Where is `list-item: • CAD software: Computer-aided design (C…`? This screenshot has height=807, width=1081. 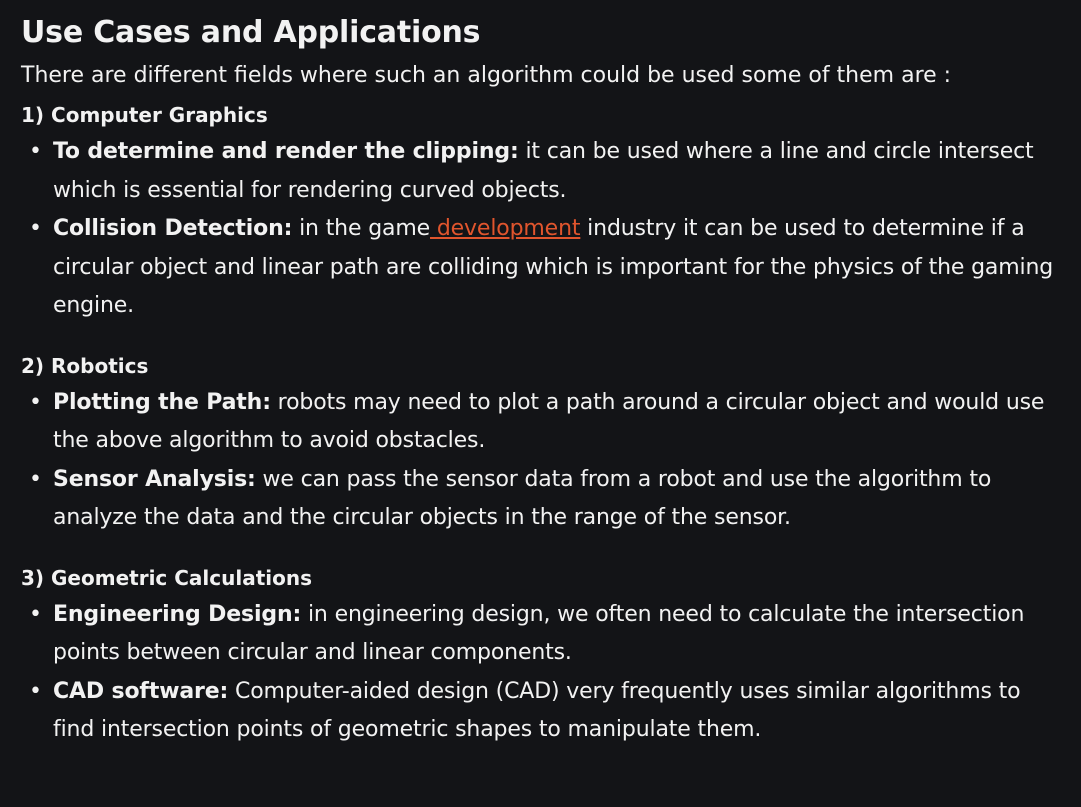 list-item: • CAD software: Computer-aided design (C… is located at coordinates (541, 711).